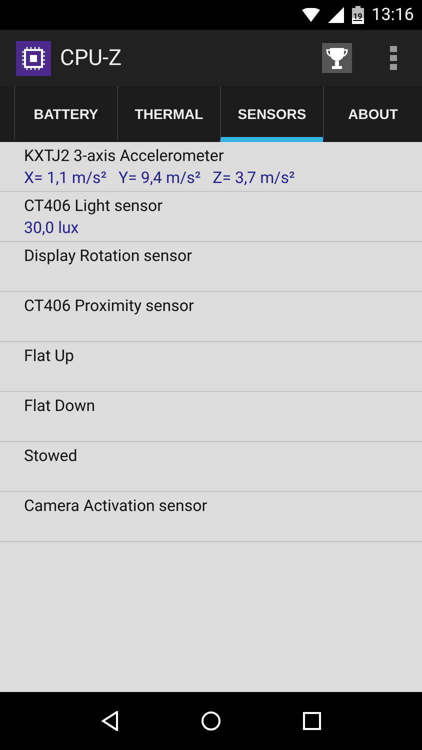 This screenshot has height=750, width=422. What do you see at coordinates (336, 15) in the screenshot?
I see `signal-icon` at bounding box center [336, 15].